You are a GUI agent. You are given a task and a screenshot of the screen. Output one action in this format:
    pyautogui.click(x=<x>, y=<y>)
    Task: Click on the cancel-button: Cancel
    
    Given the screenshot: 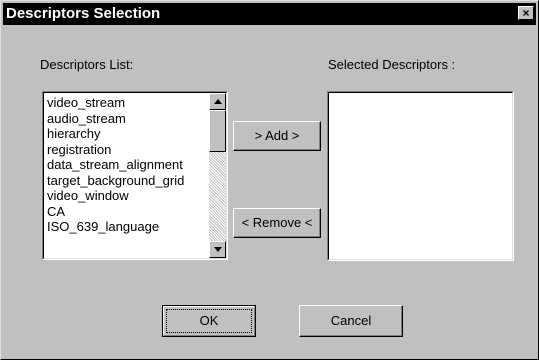 What is the action you would take?
    pyautogui.click(x=351, y=321)
    